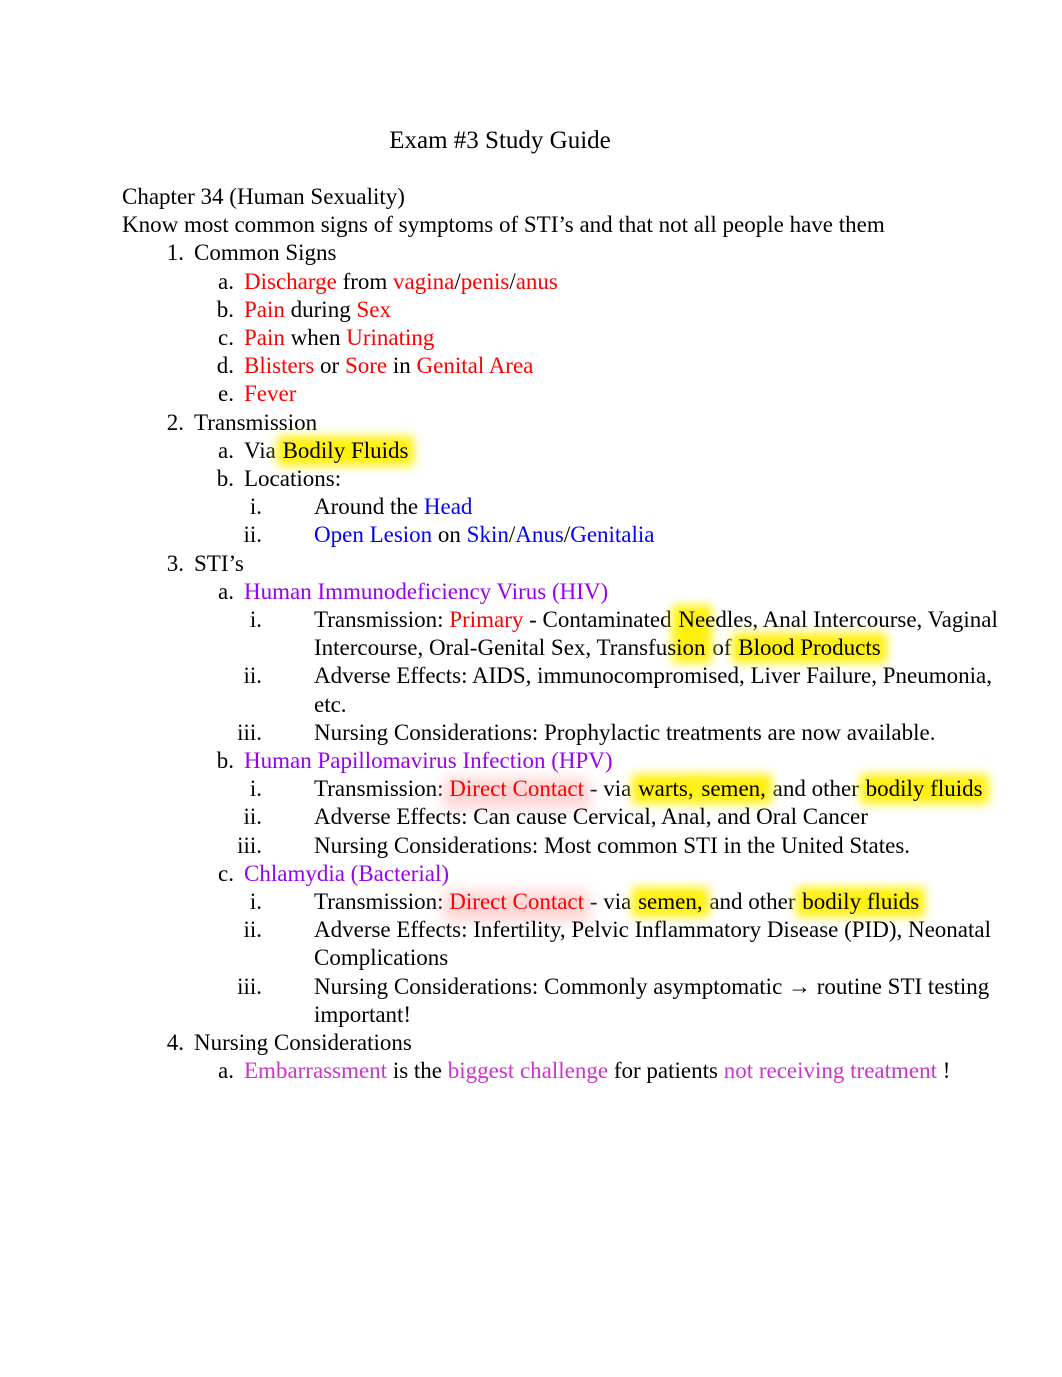 The width and height of the screenshot is (1062, 1377). Describe the element at coordinates (475, 366) in the screenshot. I see `term-genital-area: Genital Area` at that location.